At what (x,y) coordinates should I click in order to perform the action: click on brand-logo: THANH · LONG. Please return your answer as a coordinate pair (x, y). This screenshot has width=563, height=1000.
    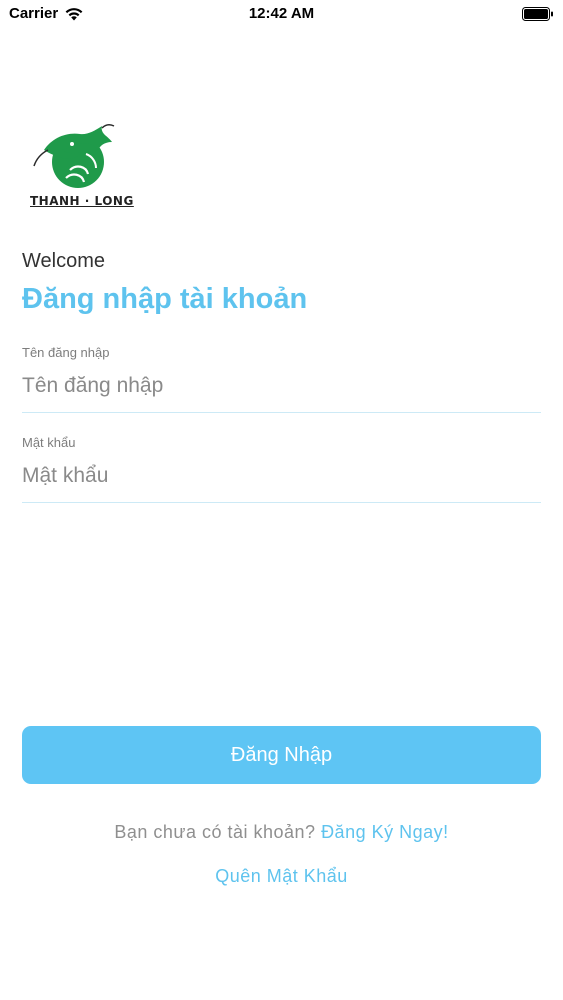
    Looking at the image, I should click on (77, 168).